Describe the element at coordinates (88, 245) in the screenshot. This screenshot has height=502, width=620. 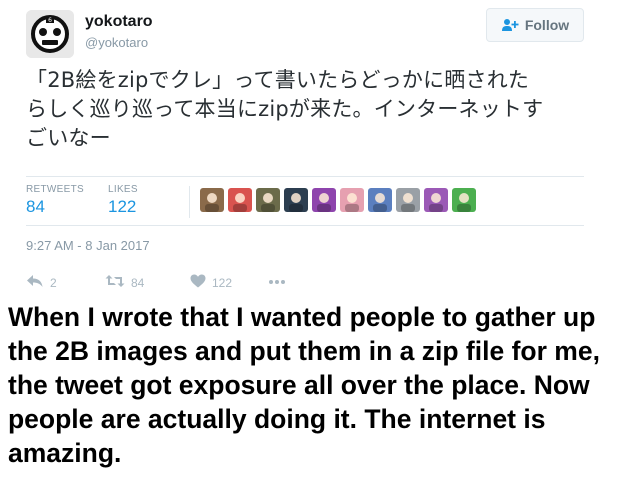
I see `tweet-timestamp: 9:27 AM - 8 Jan 2017` at that location.